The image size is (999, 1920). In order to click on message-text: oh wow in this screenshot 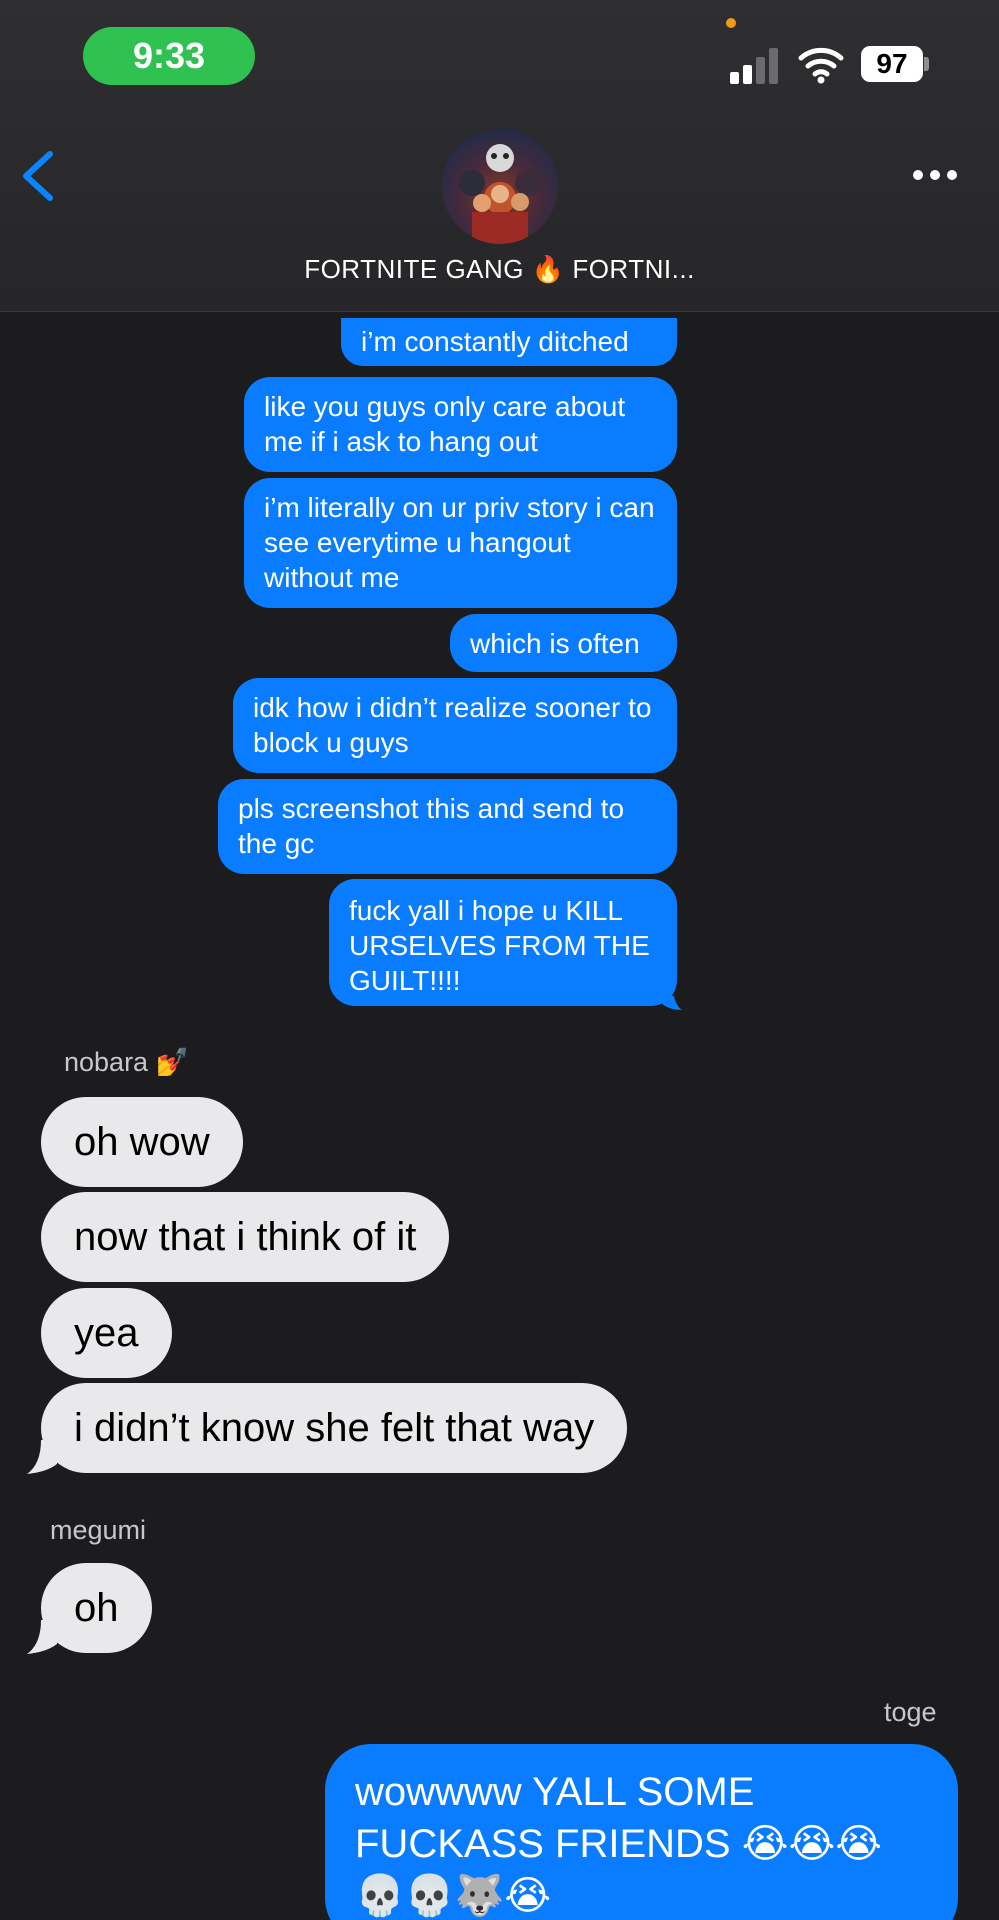, I will do `click(142, 1142)`.